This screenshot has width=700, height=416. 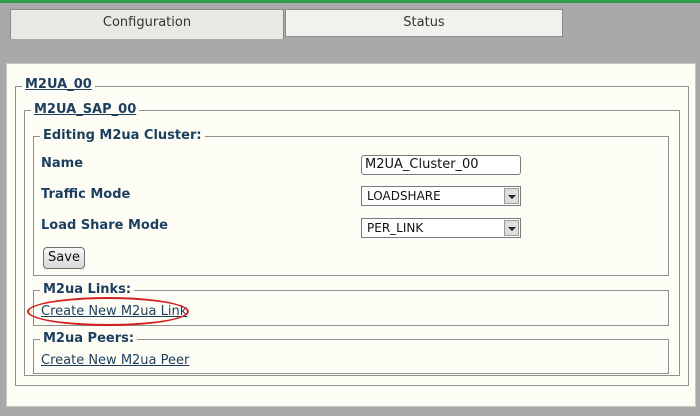 I want to click on bottom-bar, so click(x=350, y=412).